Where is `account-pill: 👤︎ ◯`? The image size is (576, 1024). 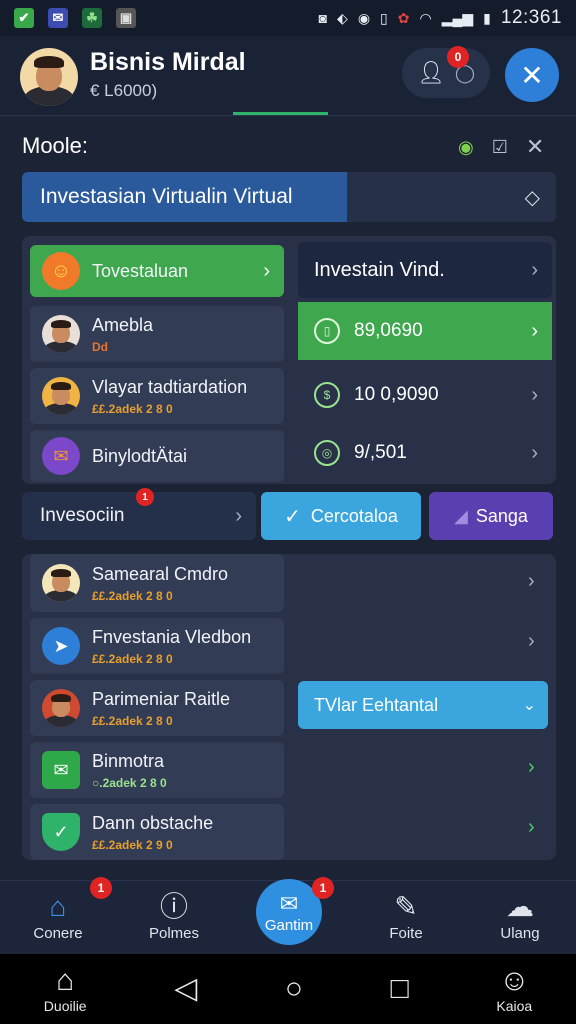 account-pill: 👤︎ ◯ is located at coordinates (446, 73).